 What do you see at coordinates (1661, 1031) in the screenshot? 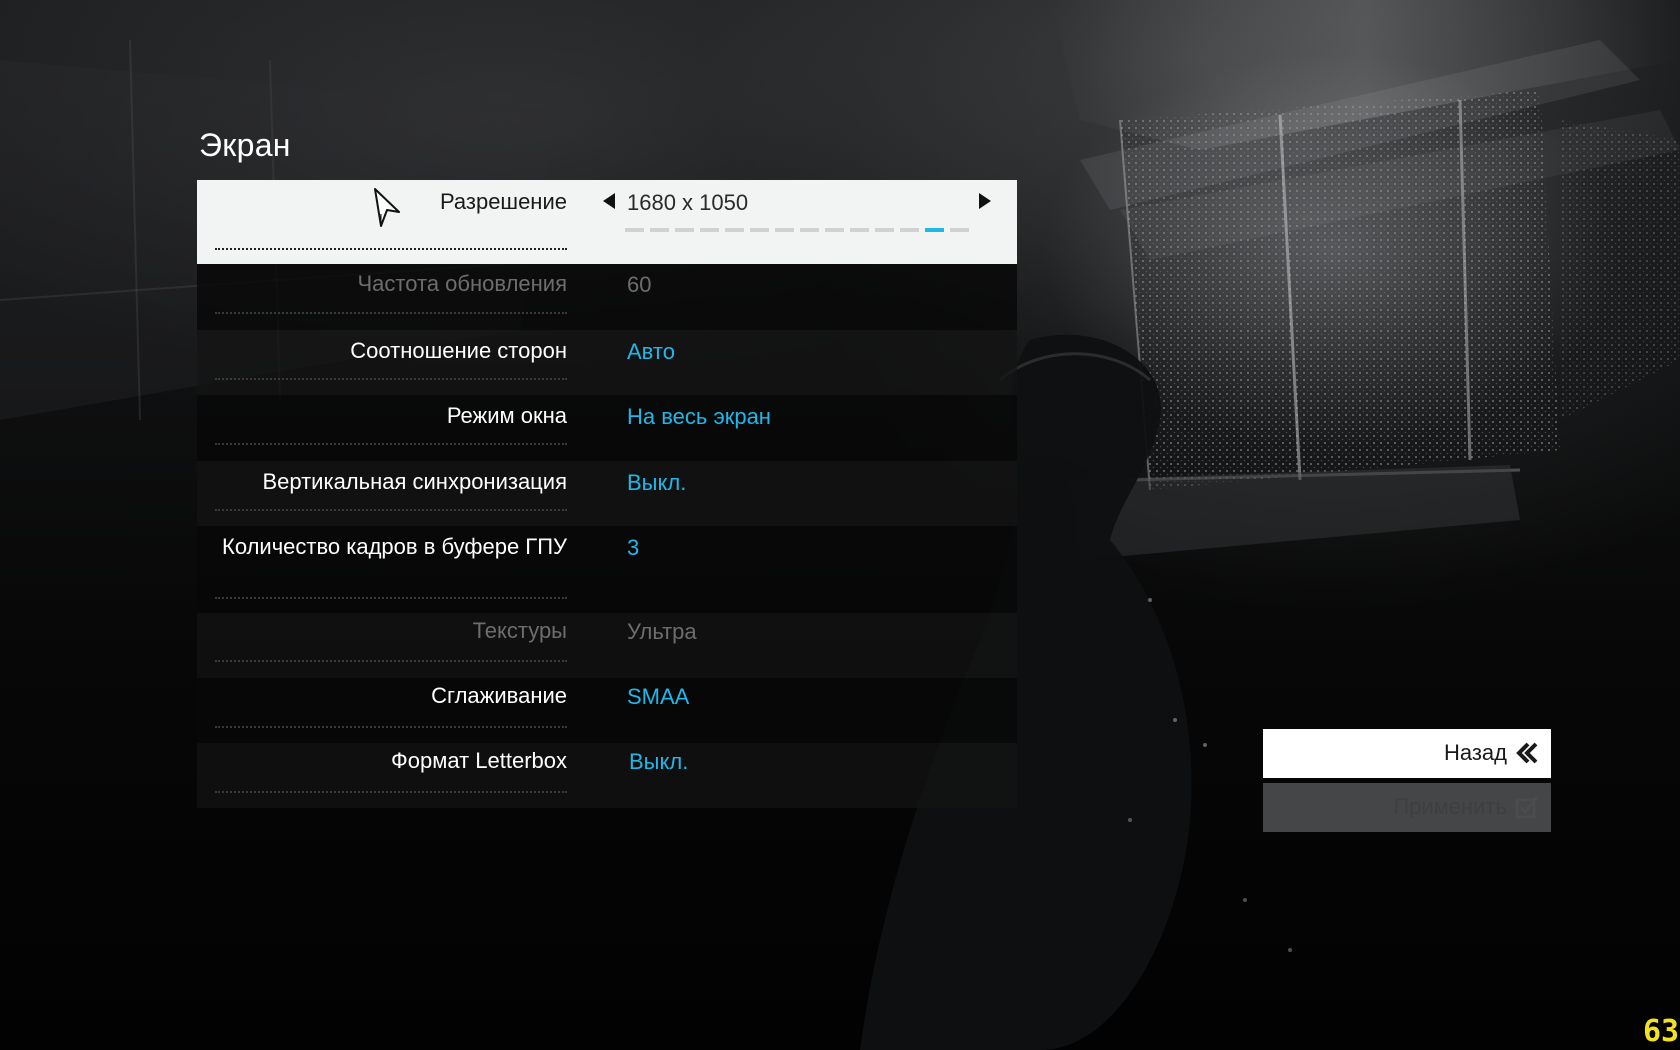
I see `fps-counter: 63` at bounding box center [1661, 1031].